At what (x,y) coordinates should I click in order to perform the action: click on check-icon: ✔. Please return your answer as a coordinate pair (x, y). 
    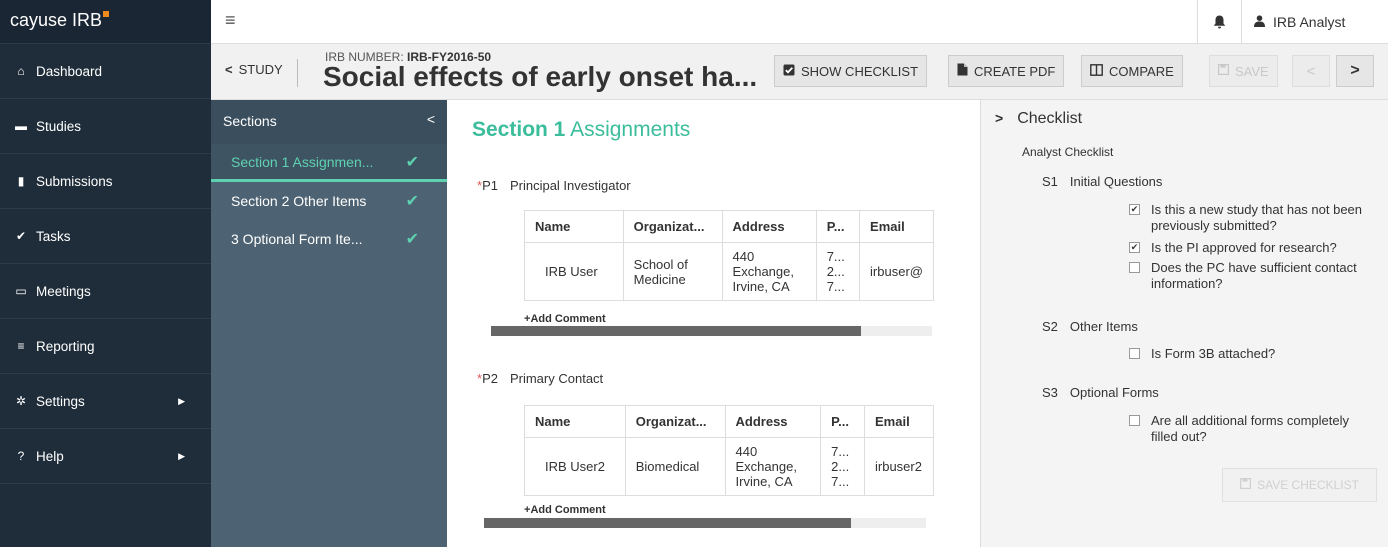
    Looking at the image, I should click on (21, 236).